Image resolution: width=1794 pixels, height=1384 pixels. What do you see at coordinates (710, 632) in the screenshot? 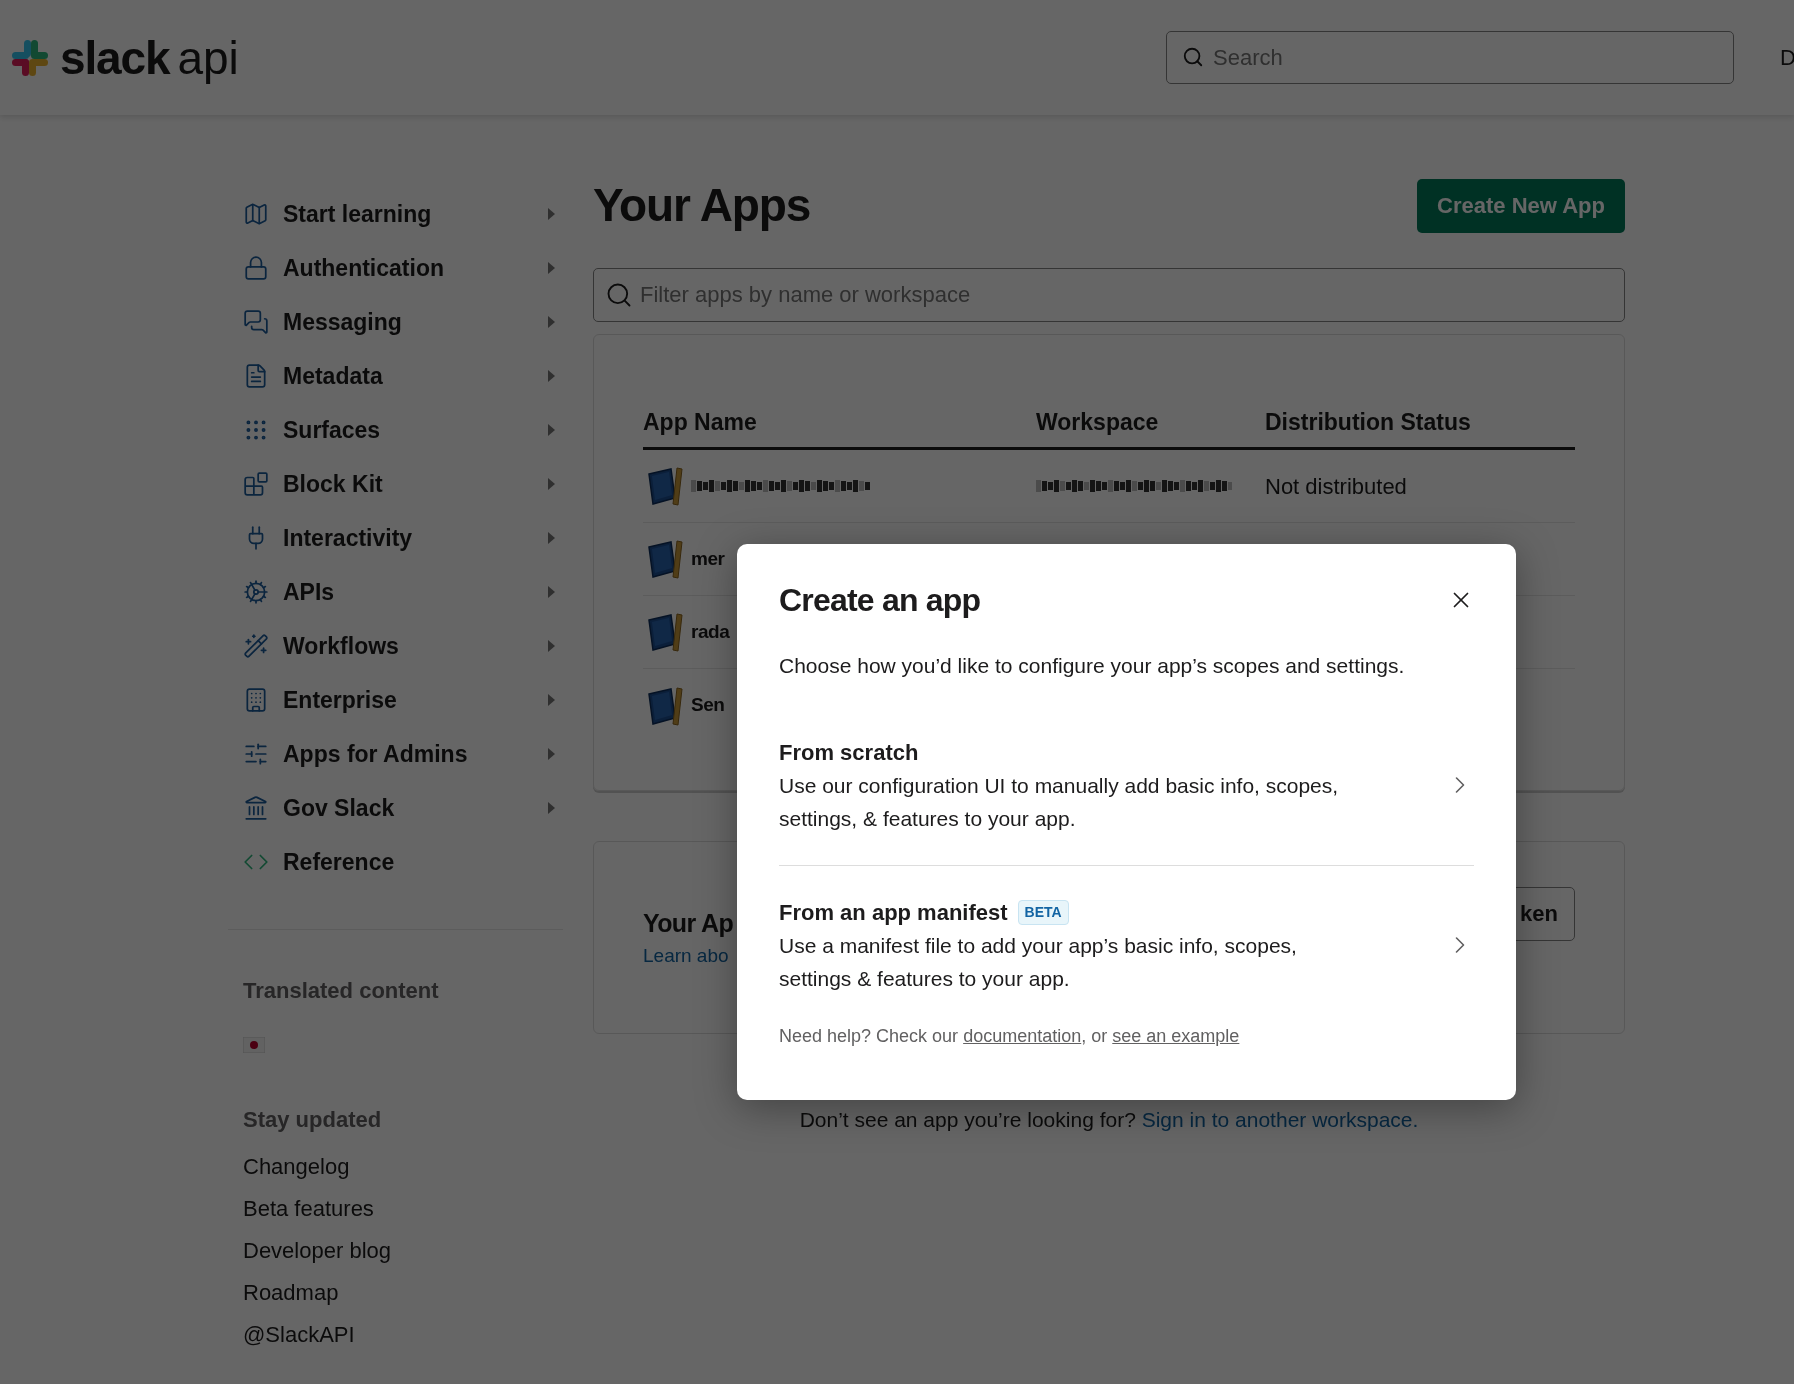
I see `app-name: rada` at bounding box center [710, 632].